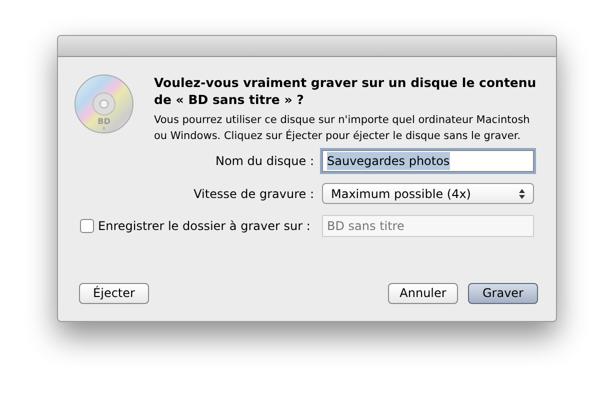 The image size is (614, 401). Describe the element at coordinates (204, 226) in the screenshot. I see `field-label: Enregistrer le dossier à graver sur :` at that location.